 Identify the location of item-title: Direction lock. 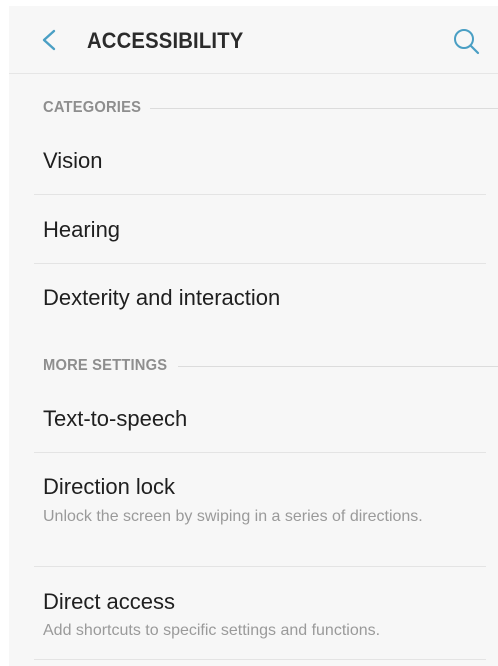
(109, 486).